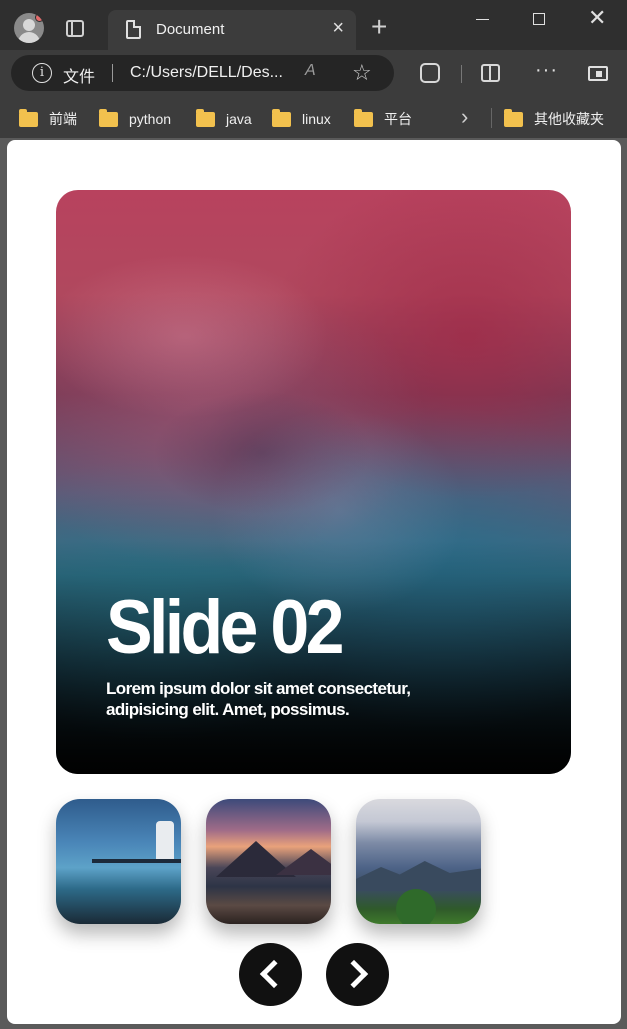 The width and height of the screenshot is (627, 1029). I want to click on read-aloud-icon: A, so click(310, 71).